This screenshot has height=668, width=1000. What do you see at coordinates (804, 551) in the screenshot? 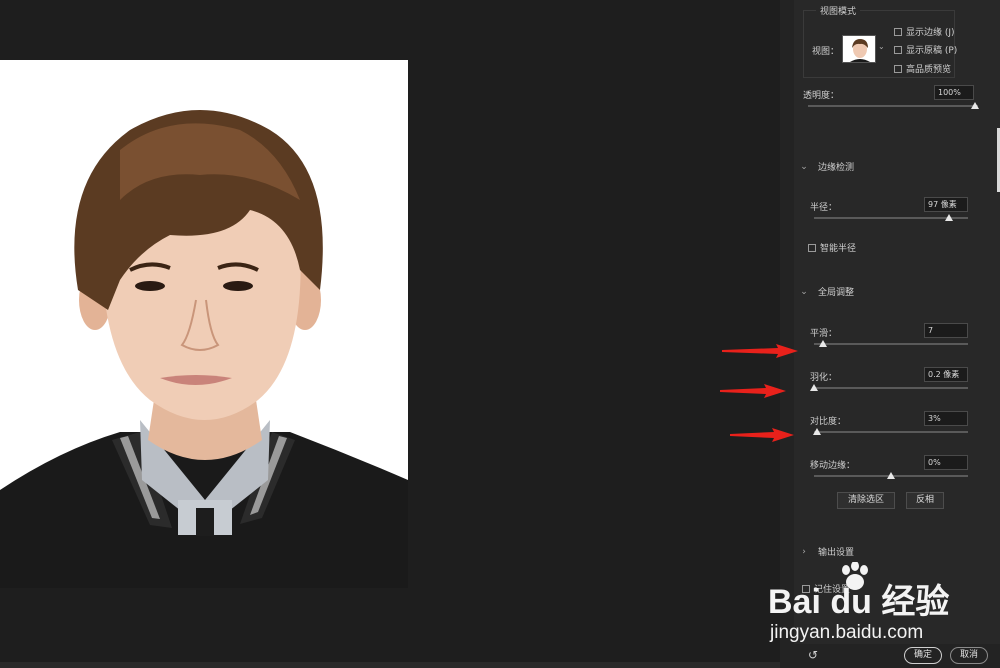
I see `chevron-right-icon: ›` at bounding box center [804, 551].